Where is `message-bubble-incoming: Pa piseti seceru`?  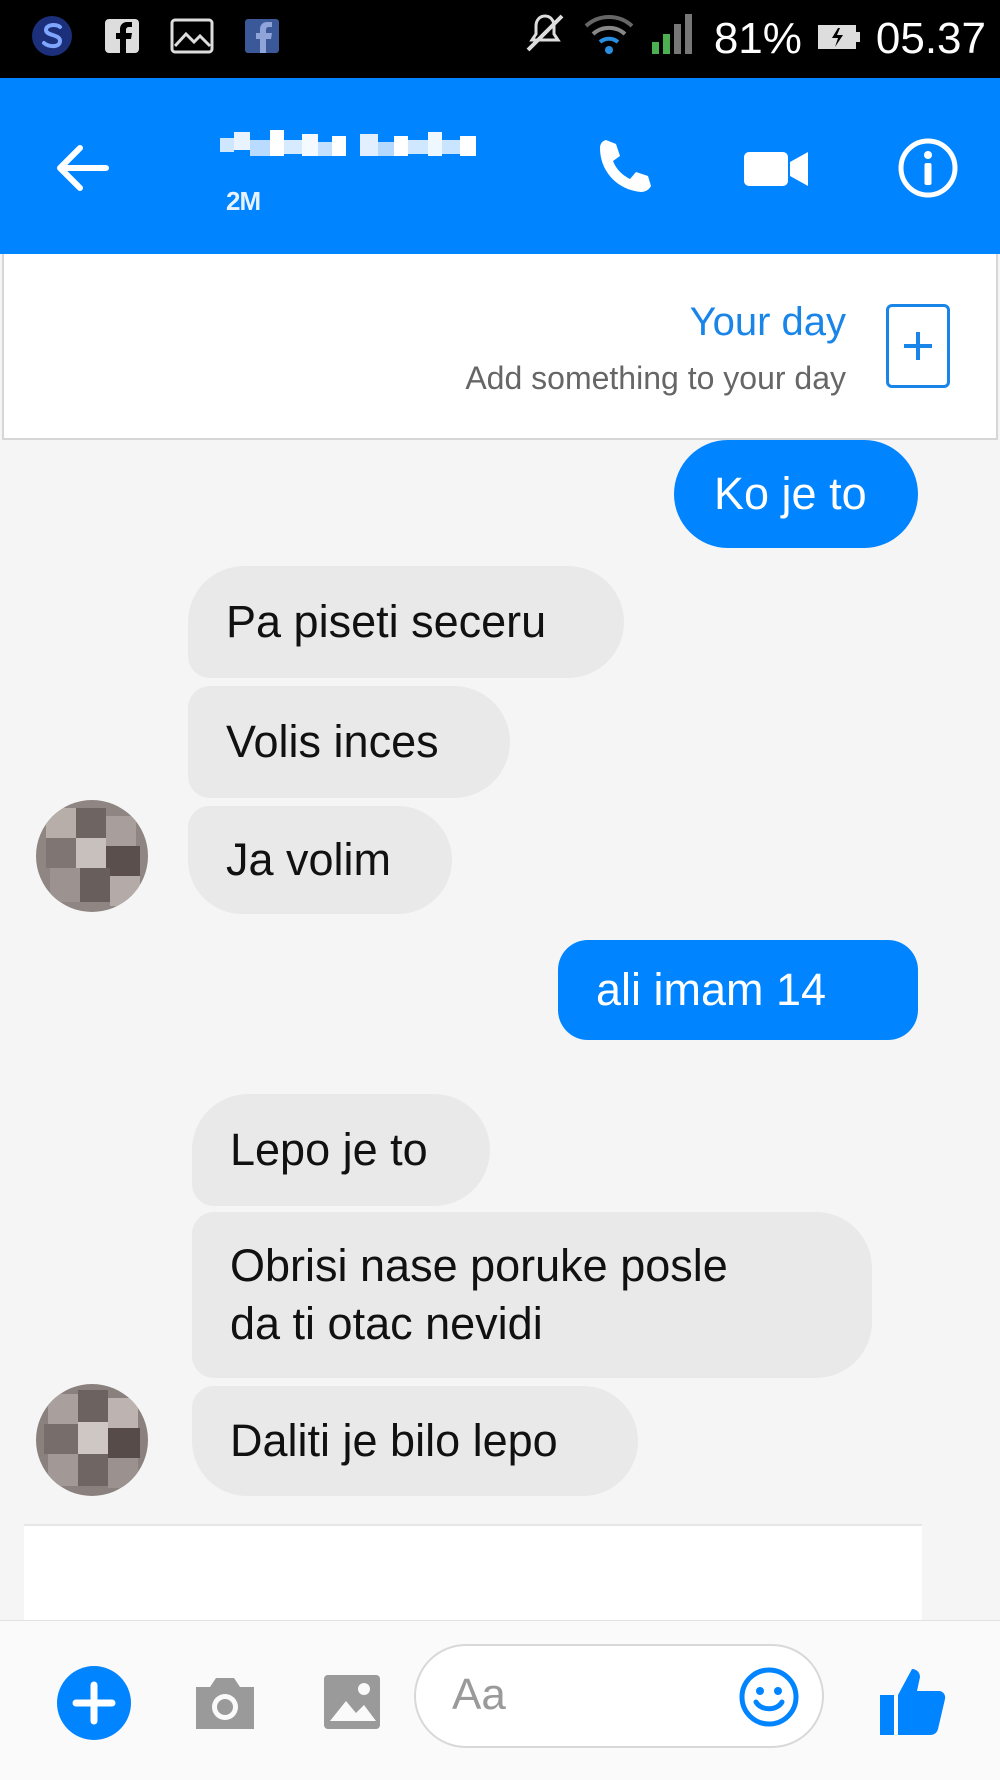
message-bubble-incoming: Pa piseti seceru is located at coordinates (406, 622).